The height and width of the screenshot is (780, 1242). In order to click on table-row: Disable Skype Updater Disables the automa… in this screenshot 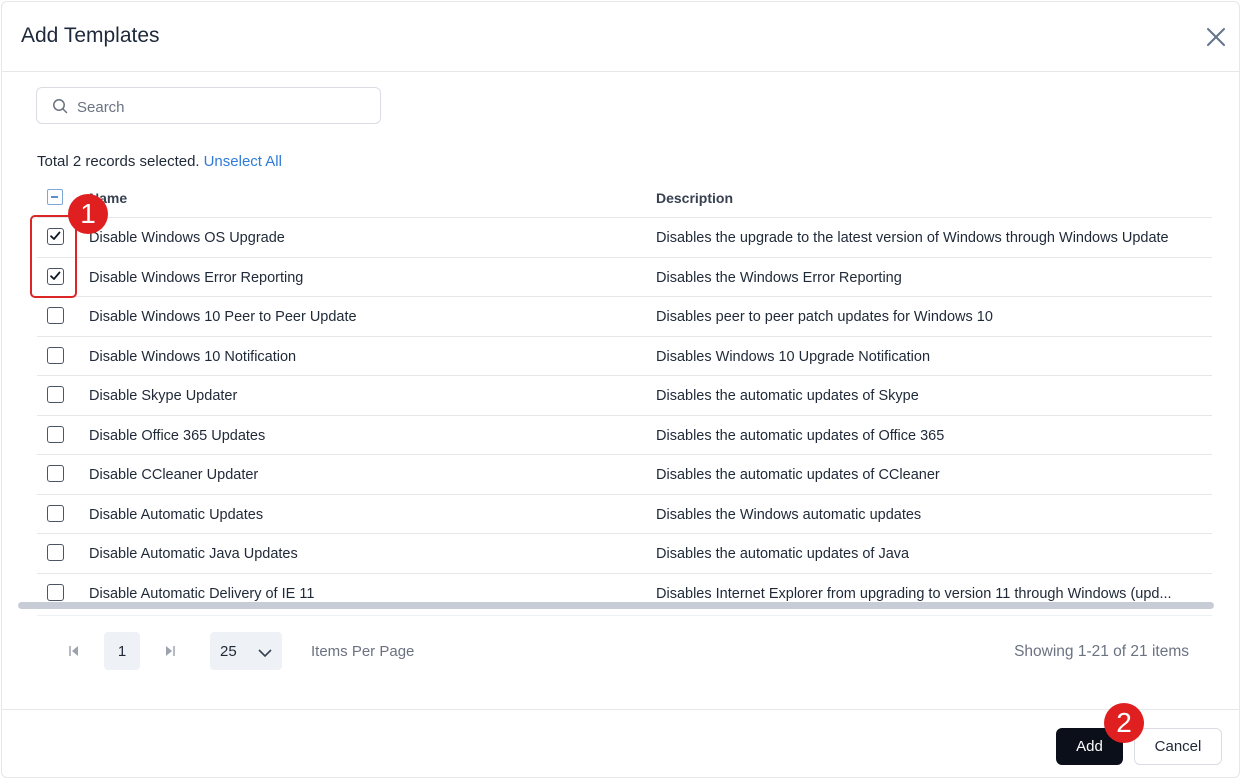, I will do `click(624, 396)`.